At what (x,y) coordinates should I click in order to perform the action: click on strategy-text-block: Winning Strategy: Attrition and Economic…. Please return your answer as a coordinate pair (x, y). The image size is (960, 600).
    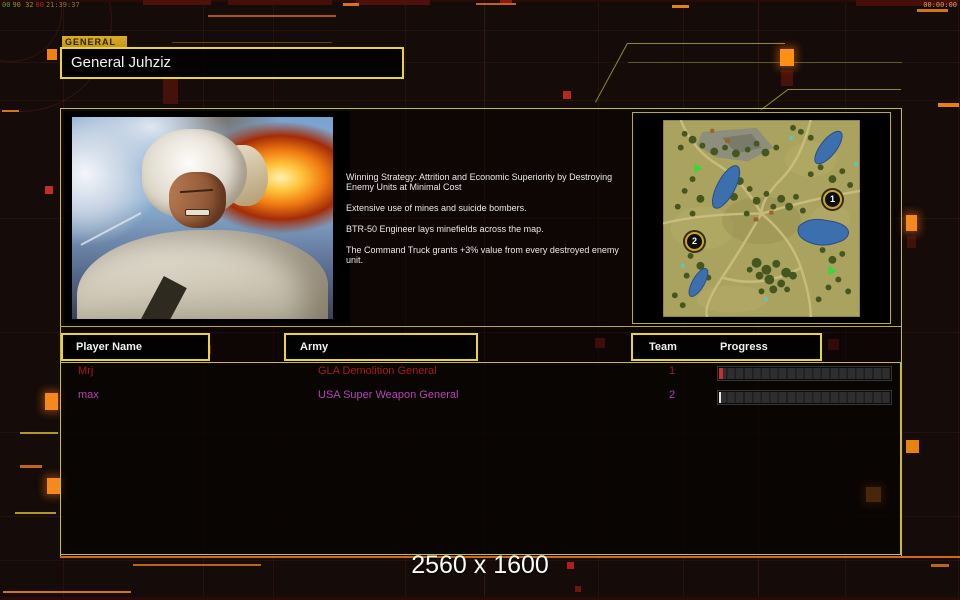
    Looking at the image, I should click on (496, 224).